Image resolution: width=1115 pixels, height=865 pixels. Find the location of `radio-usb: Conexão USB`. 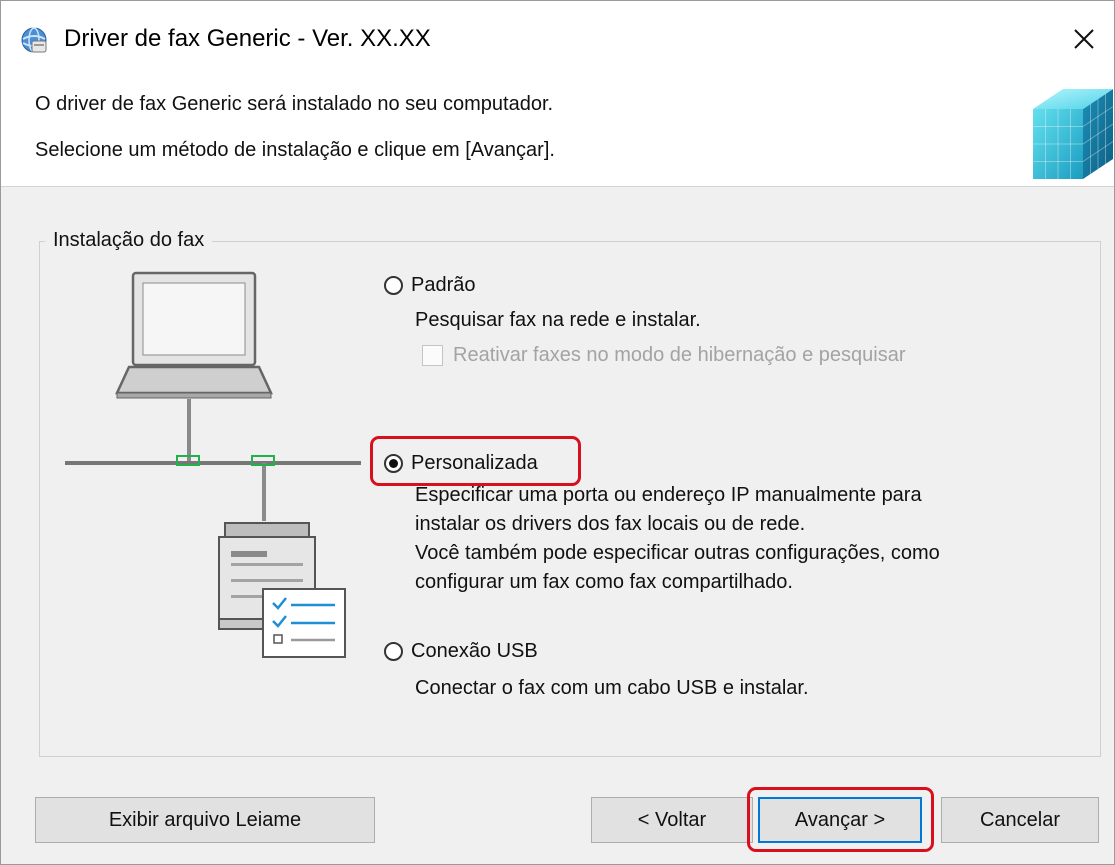

radio-usb: Conexão USB is located at coordinates (461, 651).